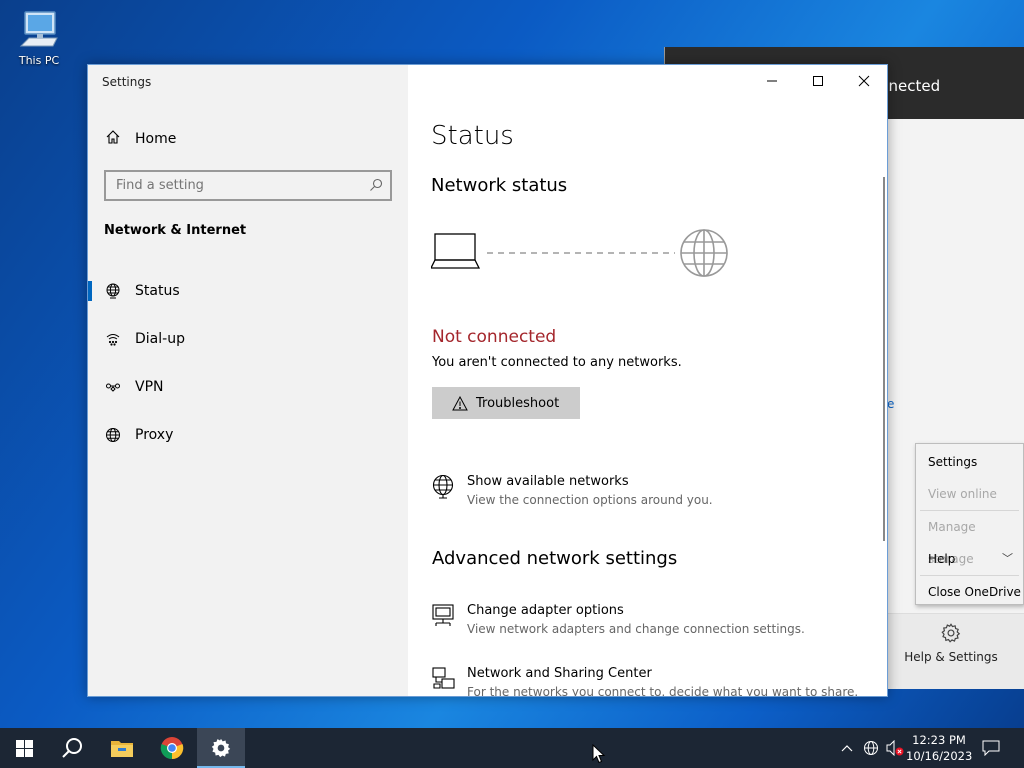  I want to click on home-icon, so click(120, 139).